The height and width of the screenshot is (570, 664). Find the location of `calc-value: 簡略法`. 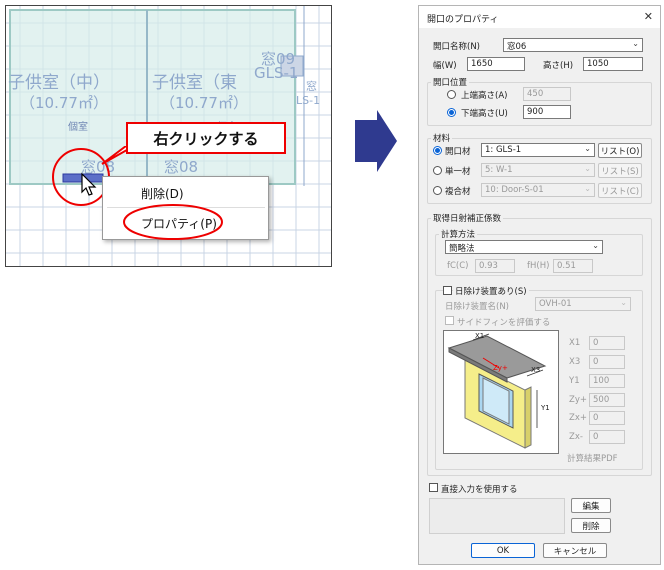

calc-value: 簡略法 is located at coordinates (462, 249).